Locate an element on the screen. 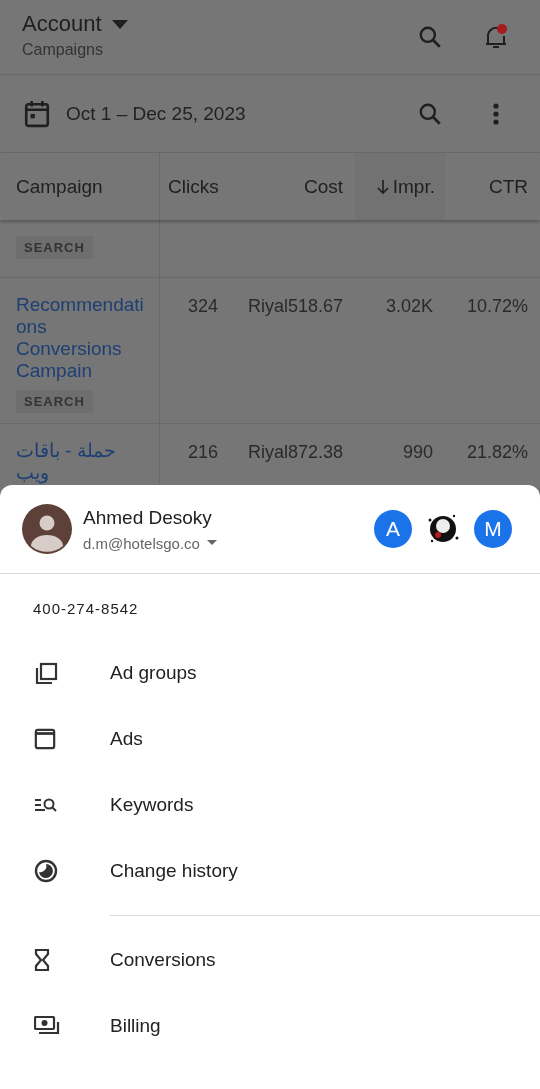 This screenshot has width=540, height=1089. avatar-icon is located at coordinates (47, 529).